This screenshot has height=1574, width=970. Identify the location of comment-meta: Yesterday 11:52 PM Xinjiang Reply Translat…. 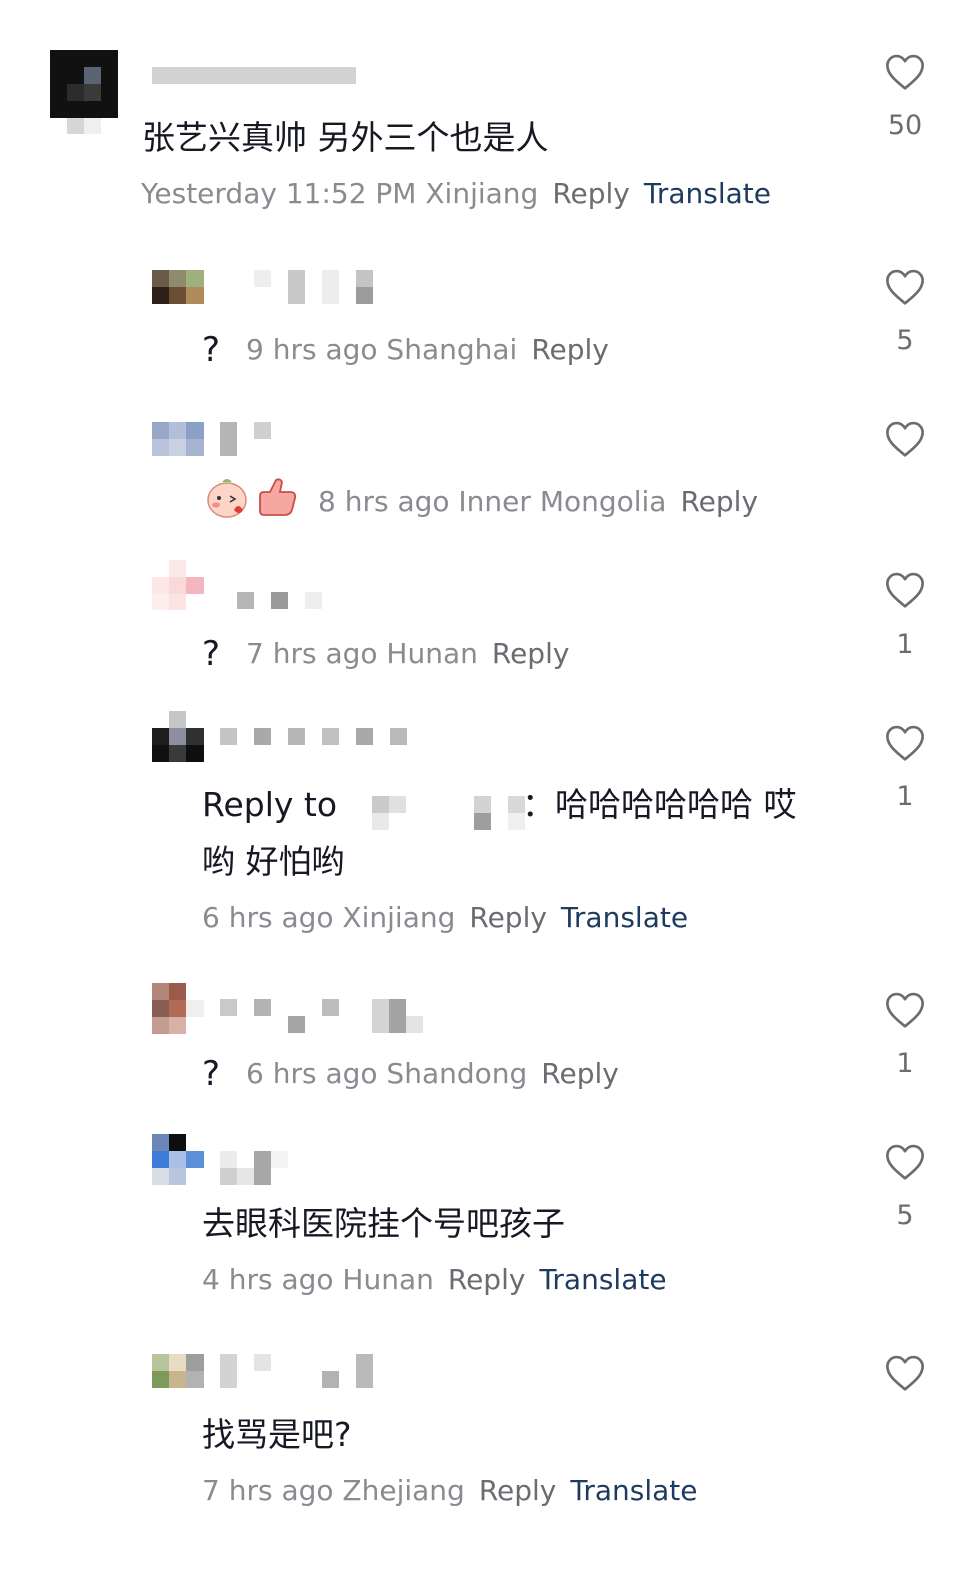
(456, 194).